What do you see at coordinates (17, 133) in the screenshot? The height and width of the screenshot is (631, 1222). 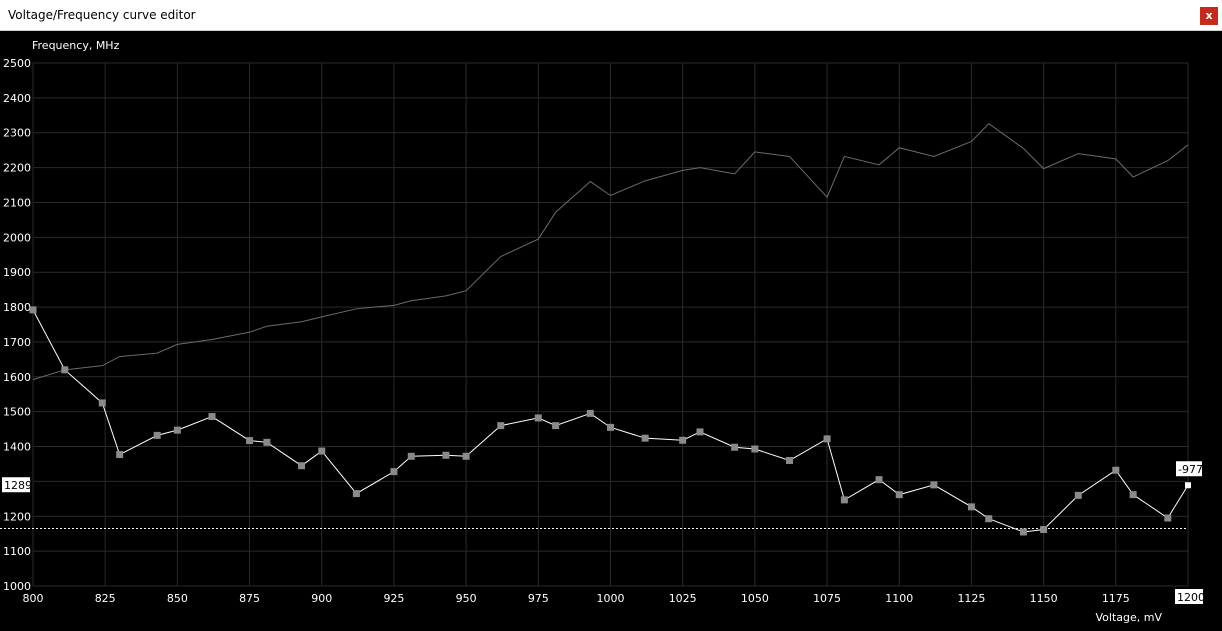 I see `y-tick-label: 2300` at bounding box center [17, 133].